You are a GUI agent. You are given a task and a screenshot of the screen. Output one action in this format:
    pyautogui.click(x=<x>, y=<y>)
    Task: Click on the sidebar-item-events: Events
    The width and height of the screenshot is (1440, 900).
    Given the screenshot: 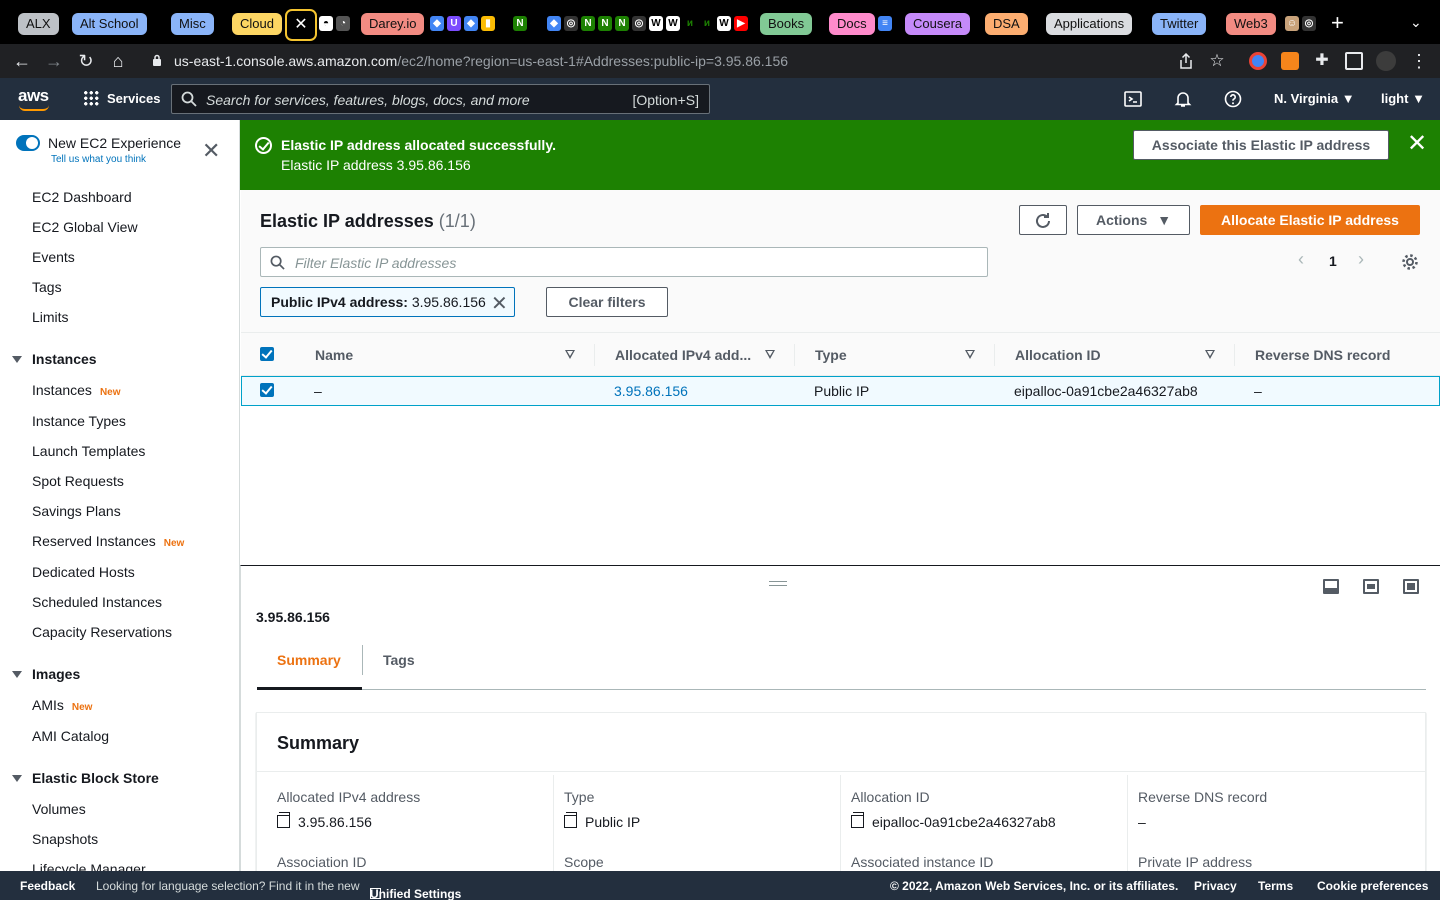 What is the action you would take?
    pyautogui.click(x=53, y=257)
    